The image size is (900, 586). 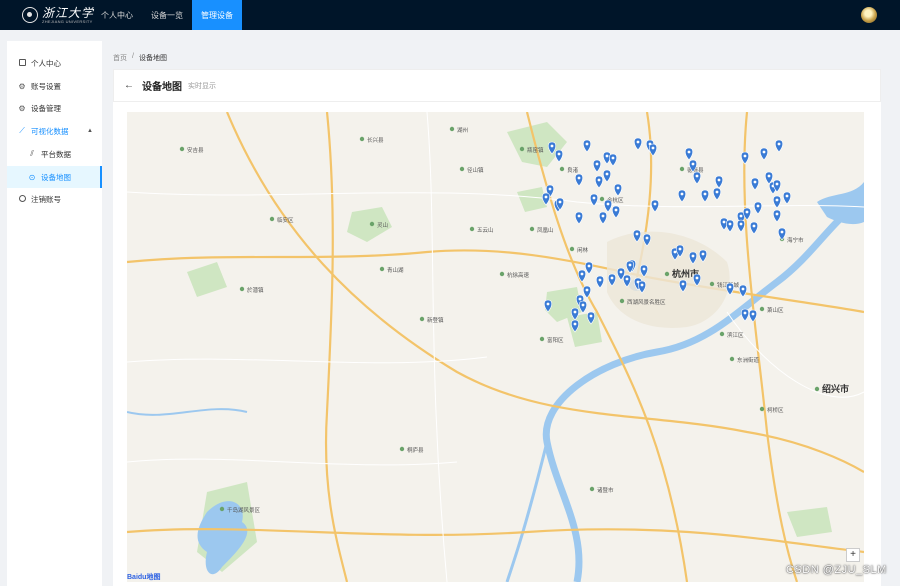 I want to click on logout-icon, so click(x=22, y=199).